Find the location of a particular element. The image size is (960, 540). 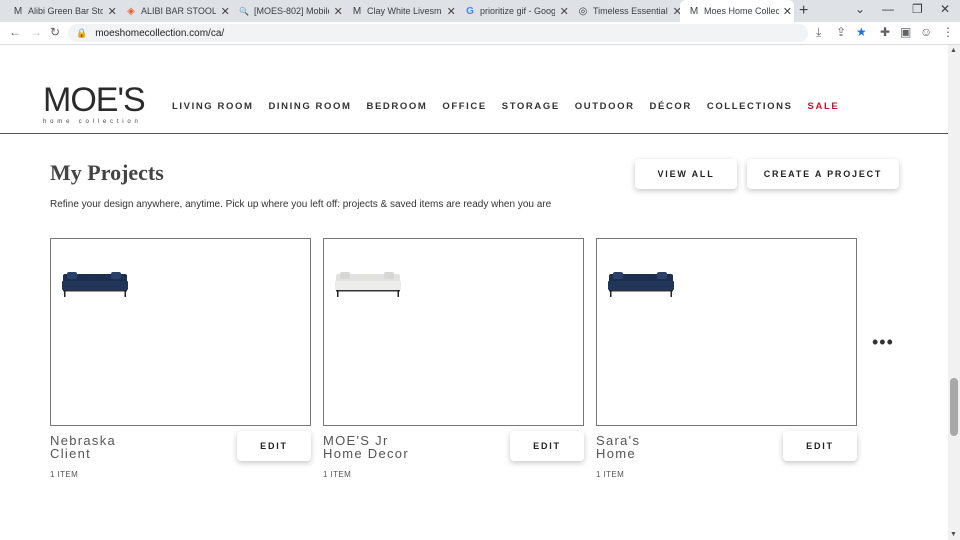

site-logo: MOE'S home collection is located at coordinates (94, 103).